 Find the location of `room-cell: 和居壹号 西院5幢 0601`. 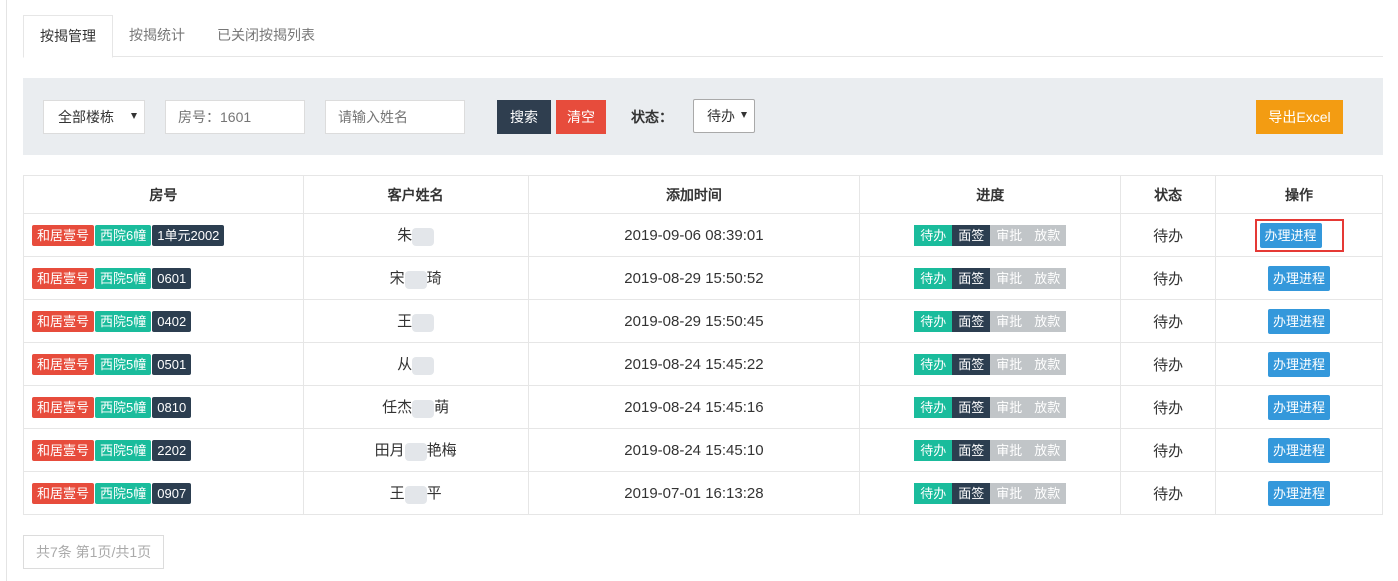

room-cell: 和居壹号 西院5幢 0601 is located at coordinates (163, 278).